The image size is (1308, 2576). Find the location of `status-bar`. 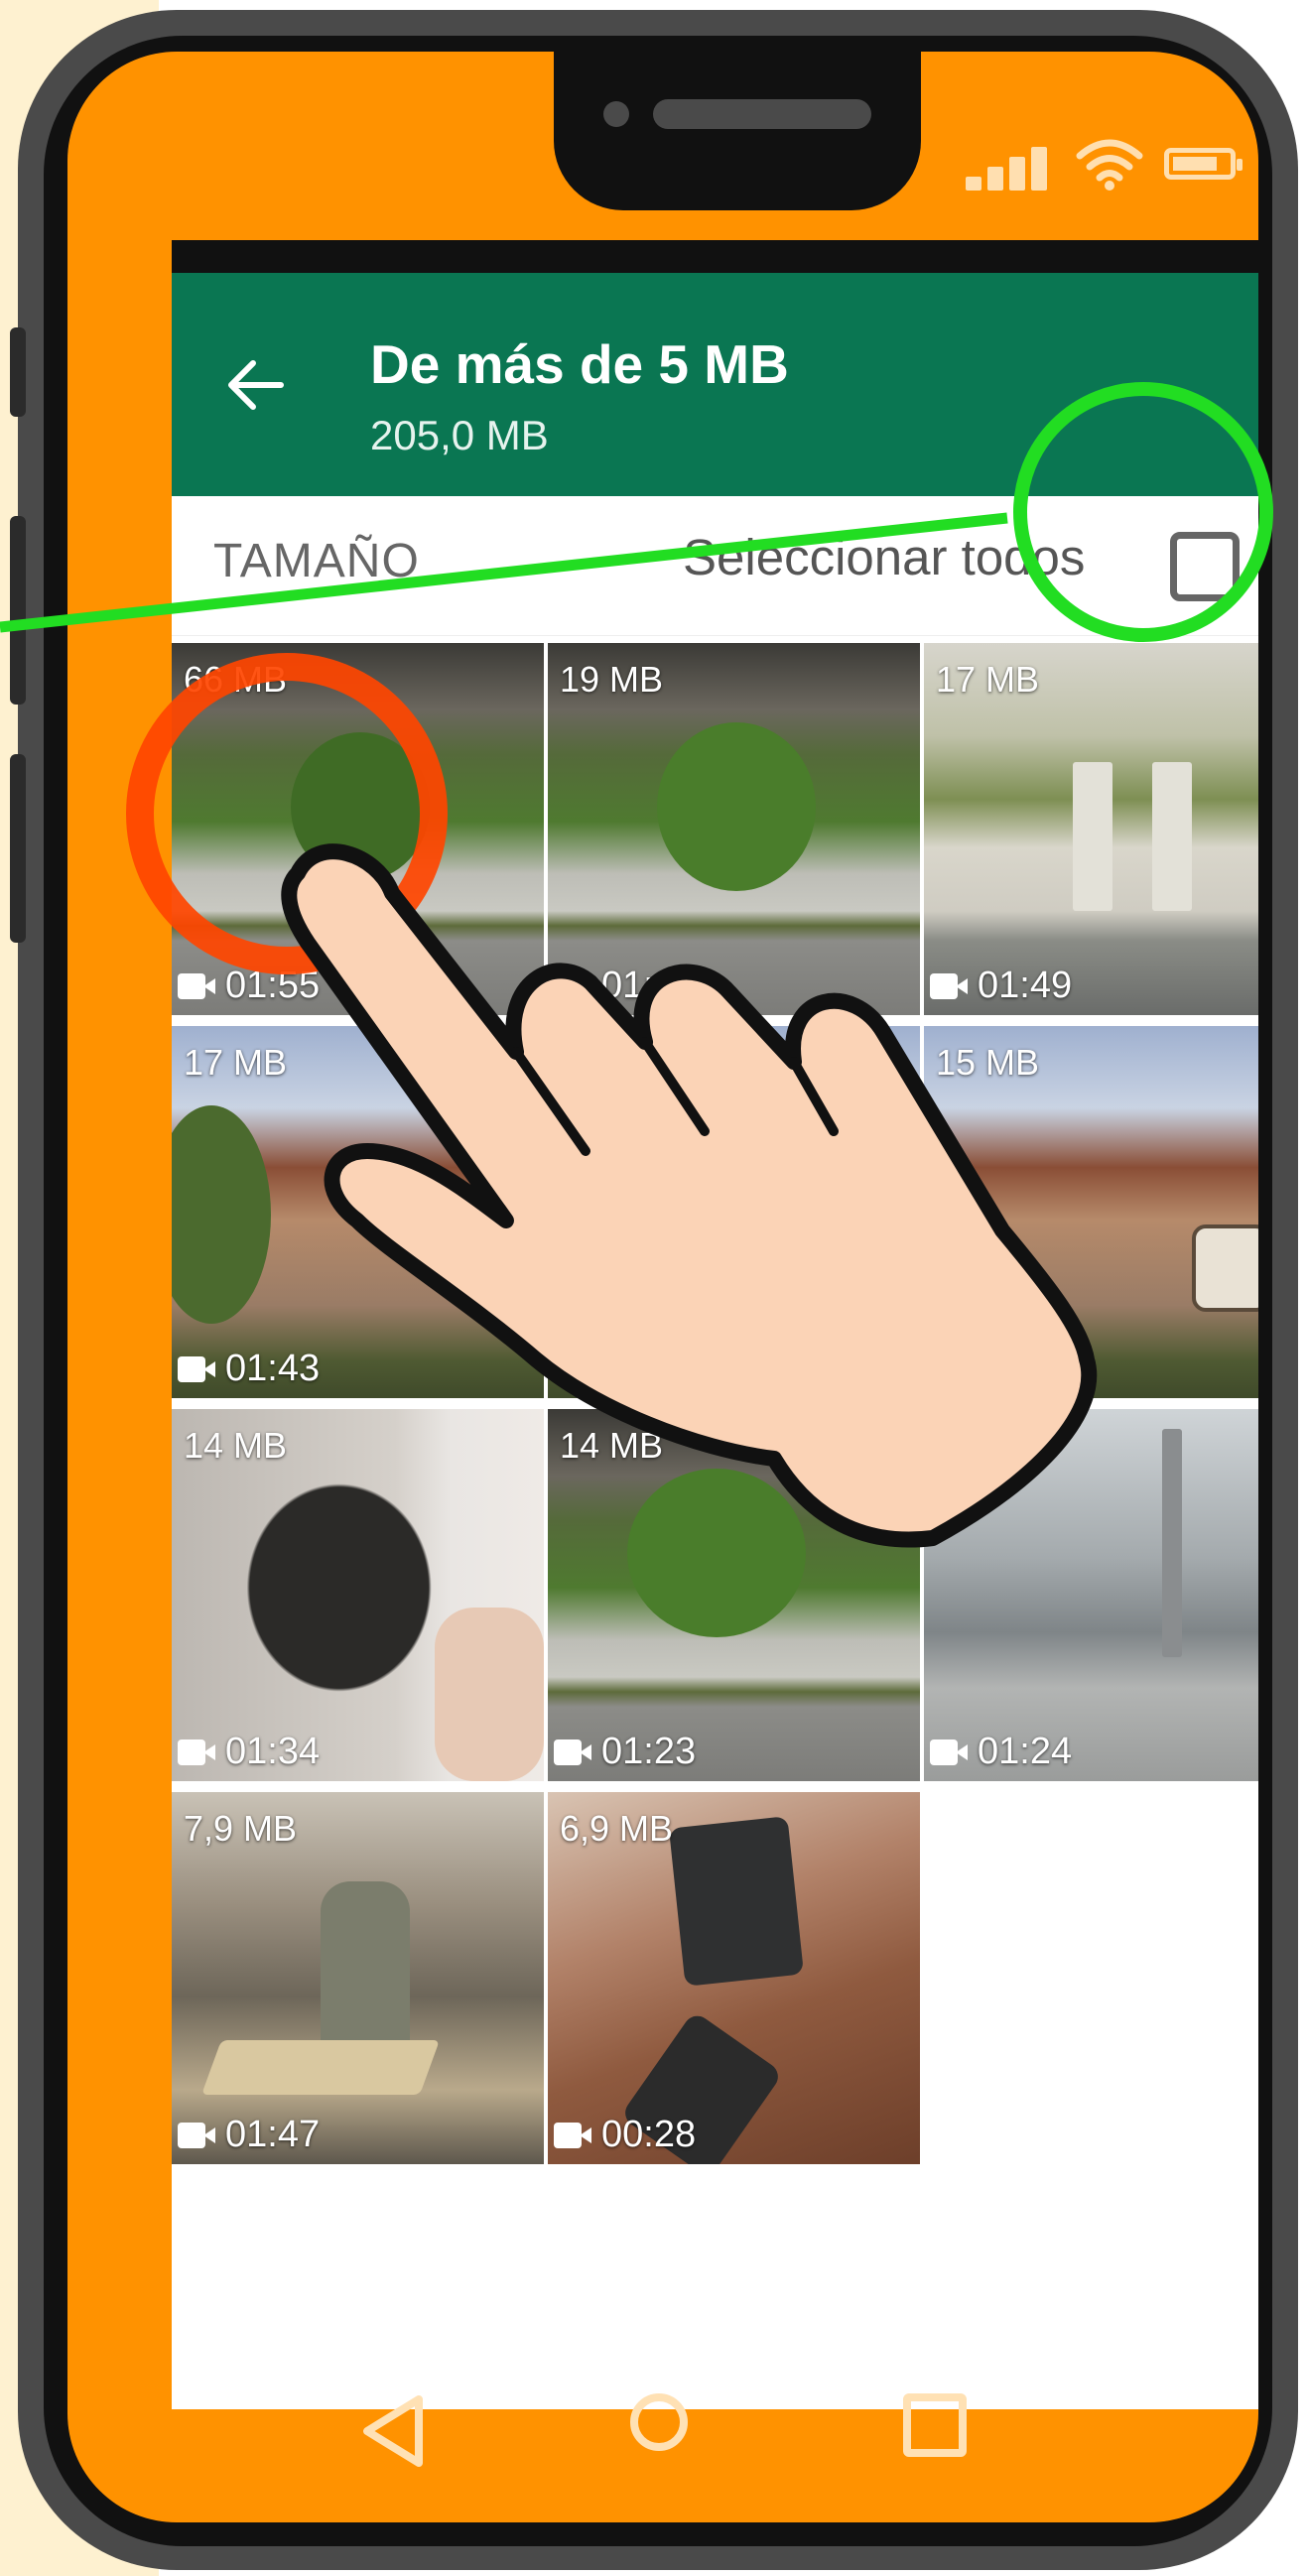

status-bar is located at coordinates (715, 257).